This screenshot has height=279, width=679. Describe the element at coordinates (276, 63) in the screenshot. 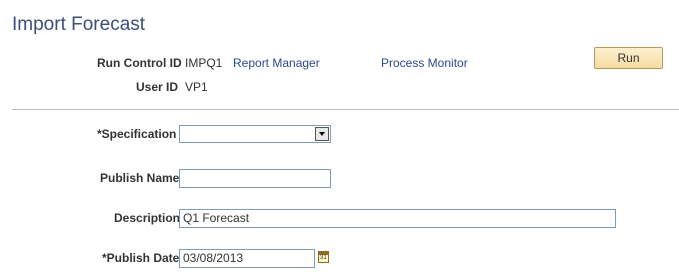

I see `report-manager-link: Report Manager` at that location.